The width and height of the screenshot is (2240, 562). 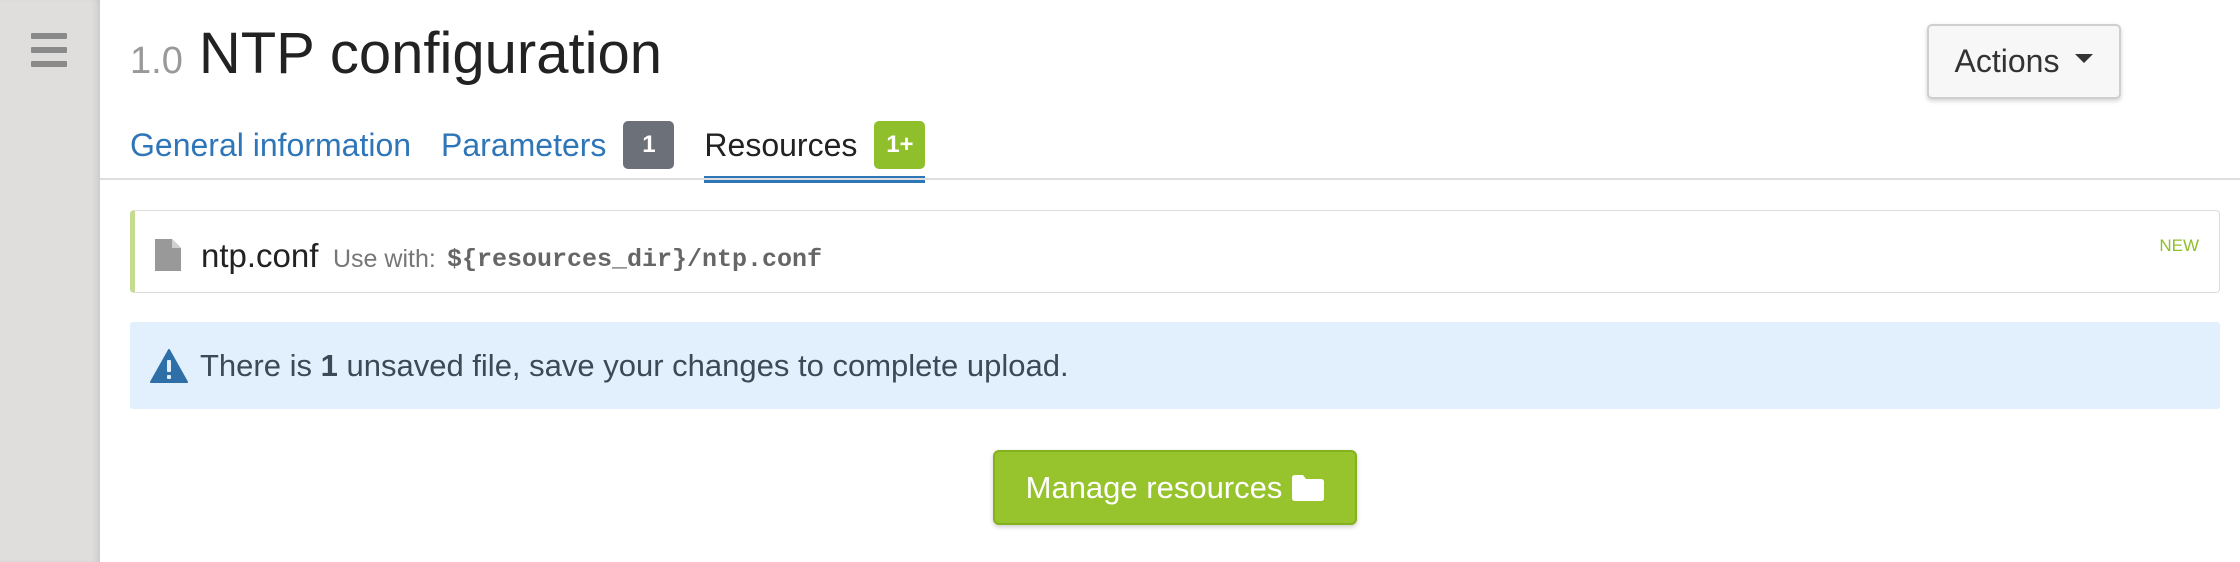 What do you see at coordinates (2179, 245) in the screenshot?
I see `status-badge: NEW` at bounding box center [2179, 245].